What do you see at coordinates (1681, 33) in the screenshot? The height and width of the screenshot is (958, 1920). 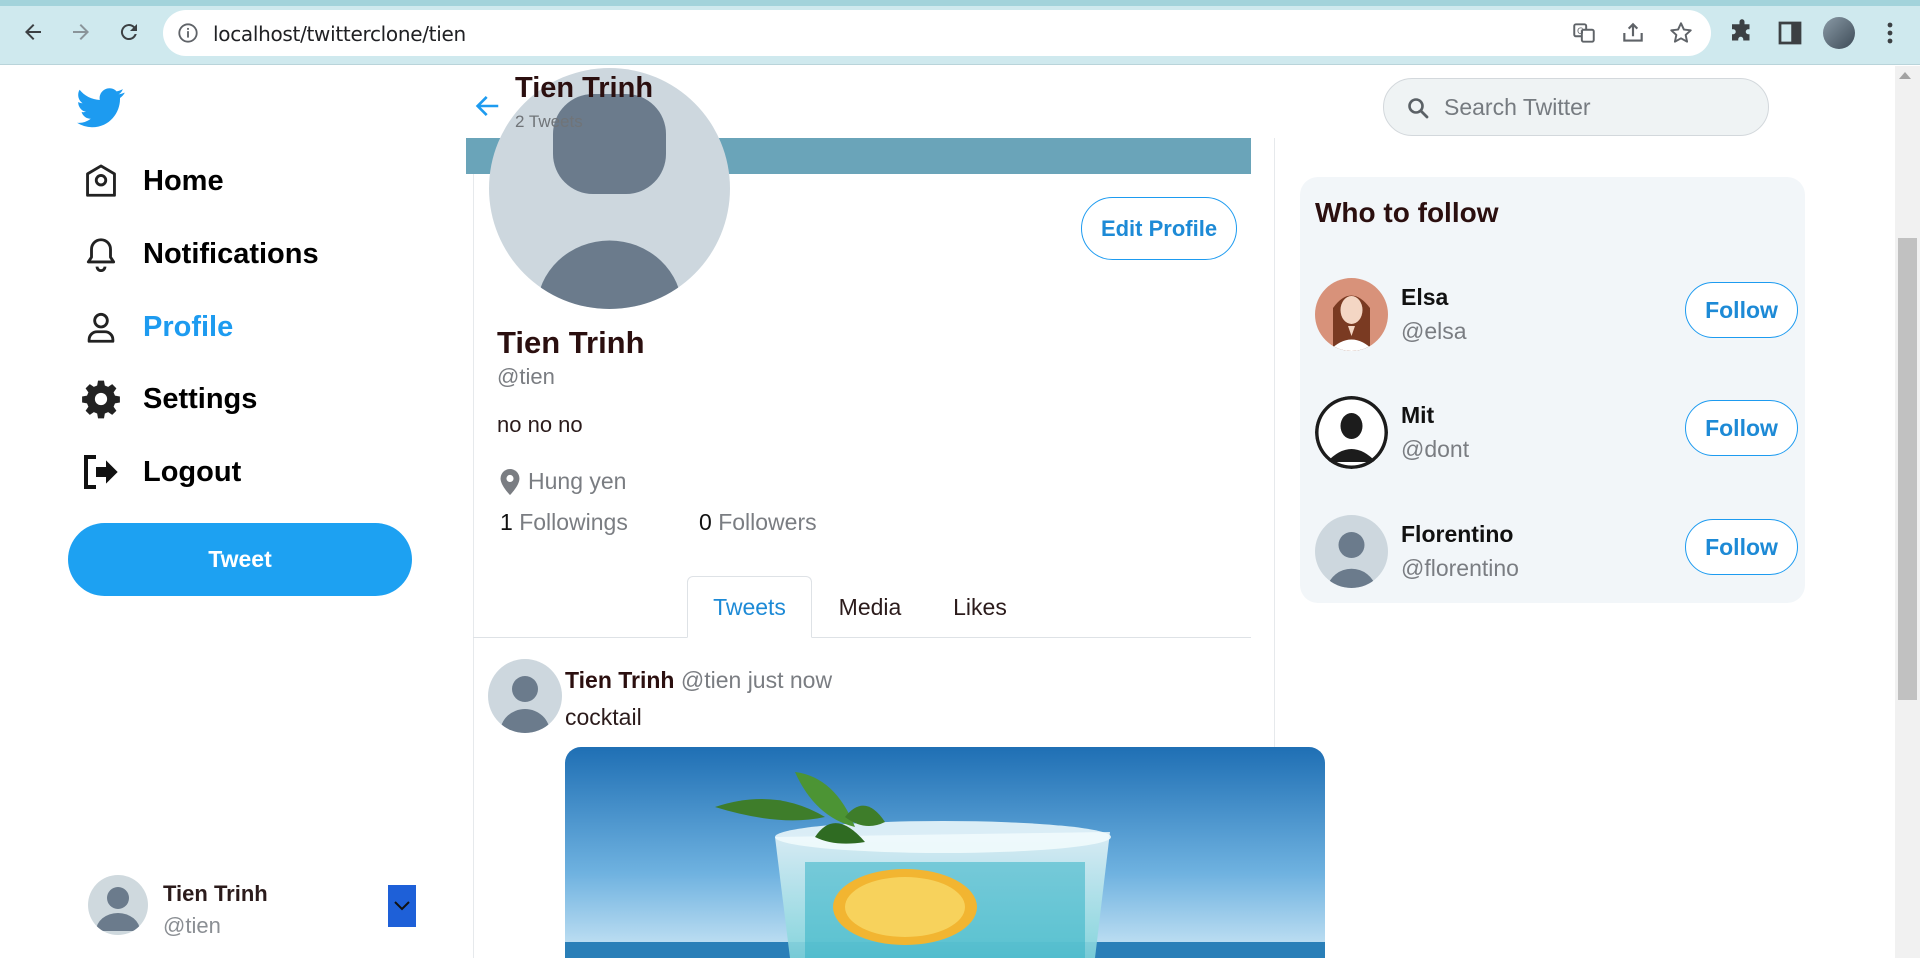 I see `star-icon` at bounding box center [1681, 33].